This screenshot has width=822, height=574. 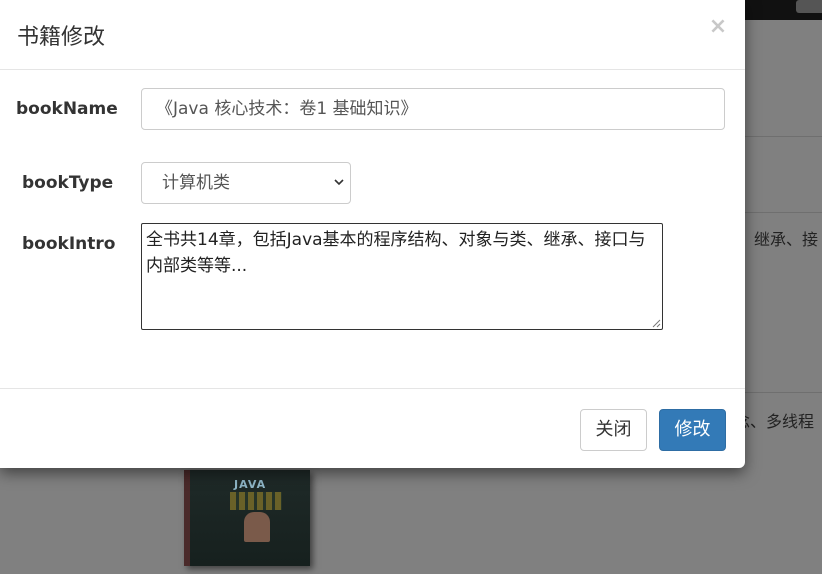 What do you see at coordinates (718, 27) in the screenshot?
I see `close-icon: ×` at bounding box center [718, 27].